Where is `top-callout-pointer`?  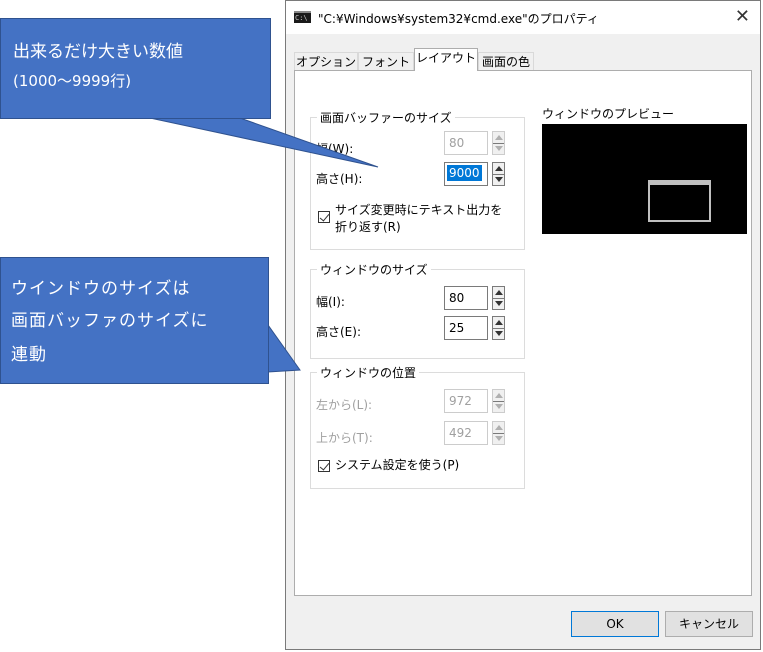
top-callout-pointer is located at coordinates (264, 142).